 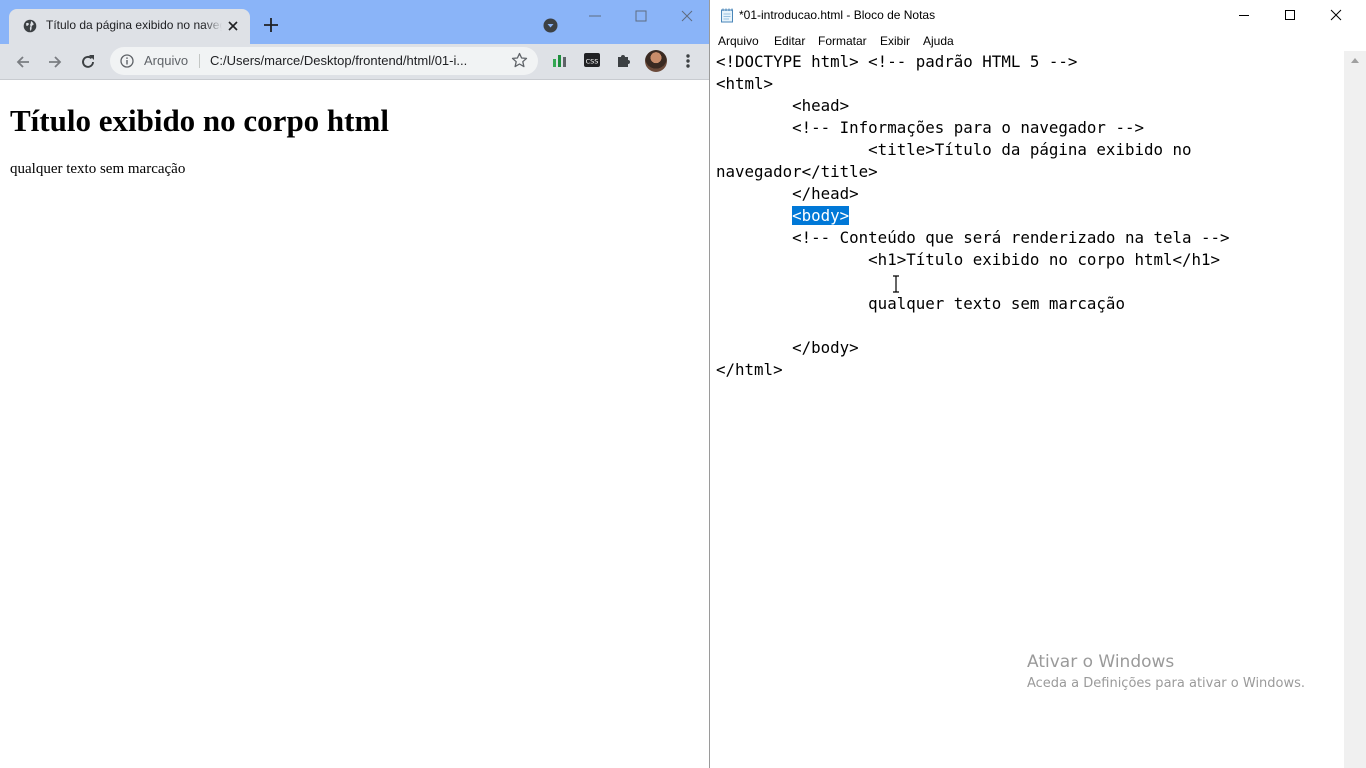 What do you see at coordinates (134, 25) in the screenshot?
I see `tab-title: Título da página exibido no navegador` at bounding box center [134, 25].